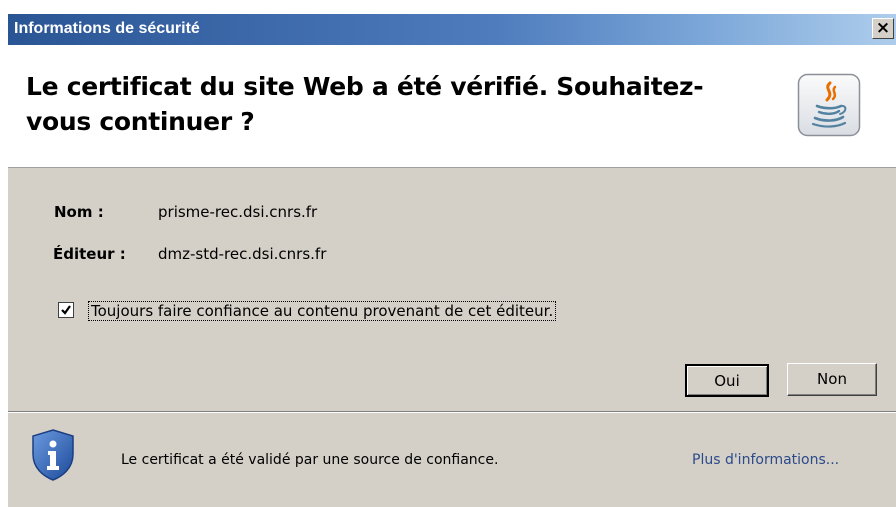  I want to click on window-title: Informations de sécurité, so click(107, 28).